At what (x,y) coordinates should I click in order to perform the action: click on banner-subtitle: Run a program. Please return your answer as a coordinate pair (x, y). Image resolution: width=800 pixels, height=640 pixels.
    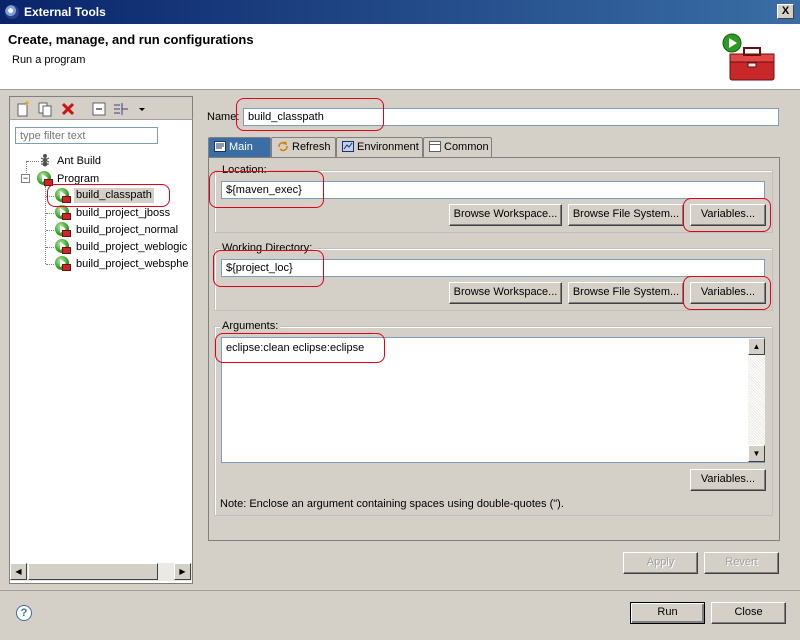
    Looking at the image, I should click on (49, 60).